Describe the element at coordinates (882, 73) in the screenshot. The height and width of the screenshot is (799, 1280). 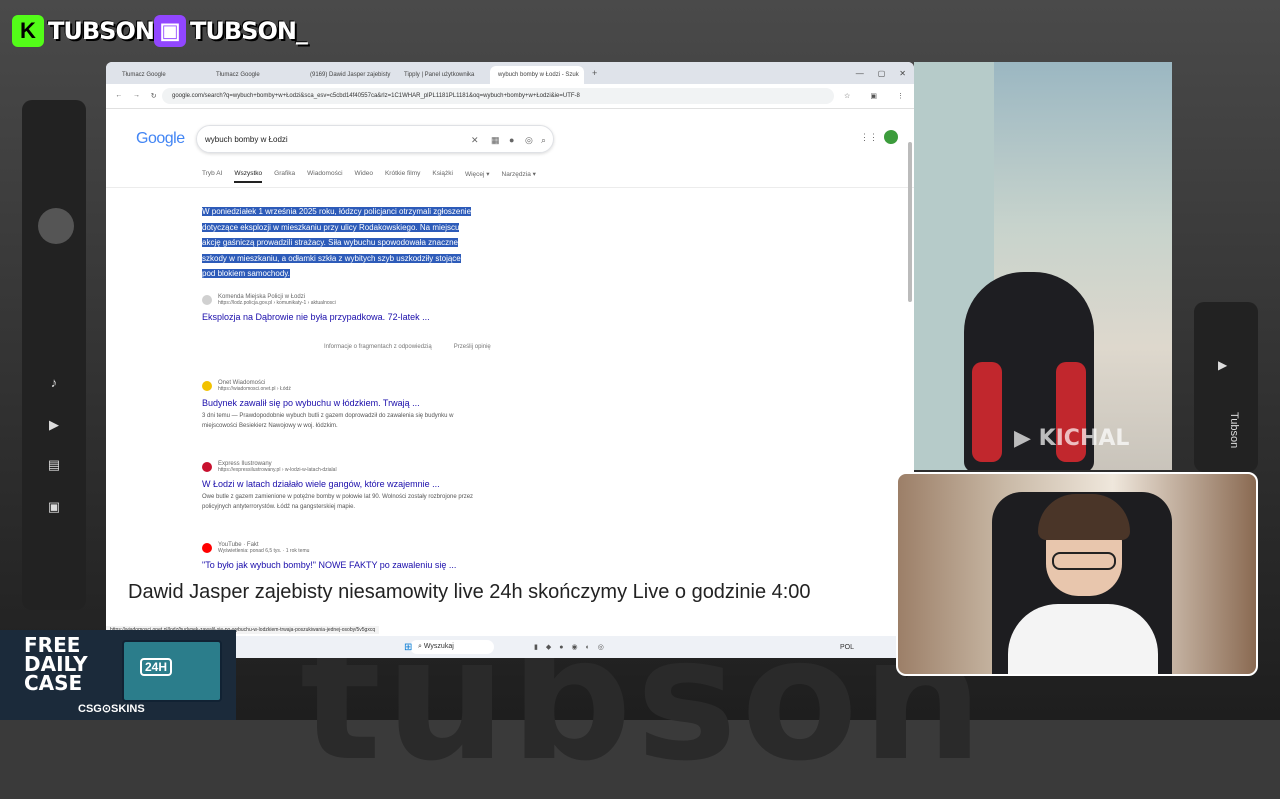
I see `maximize-icon: ▢` at that location.